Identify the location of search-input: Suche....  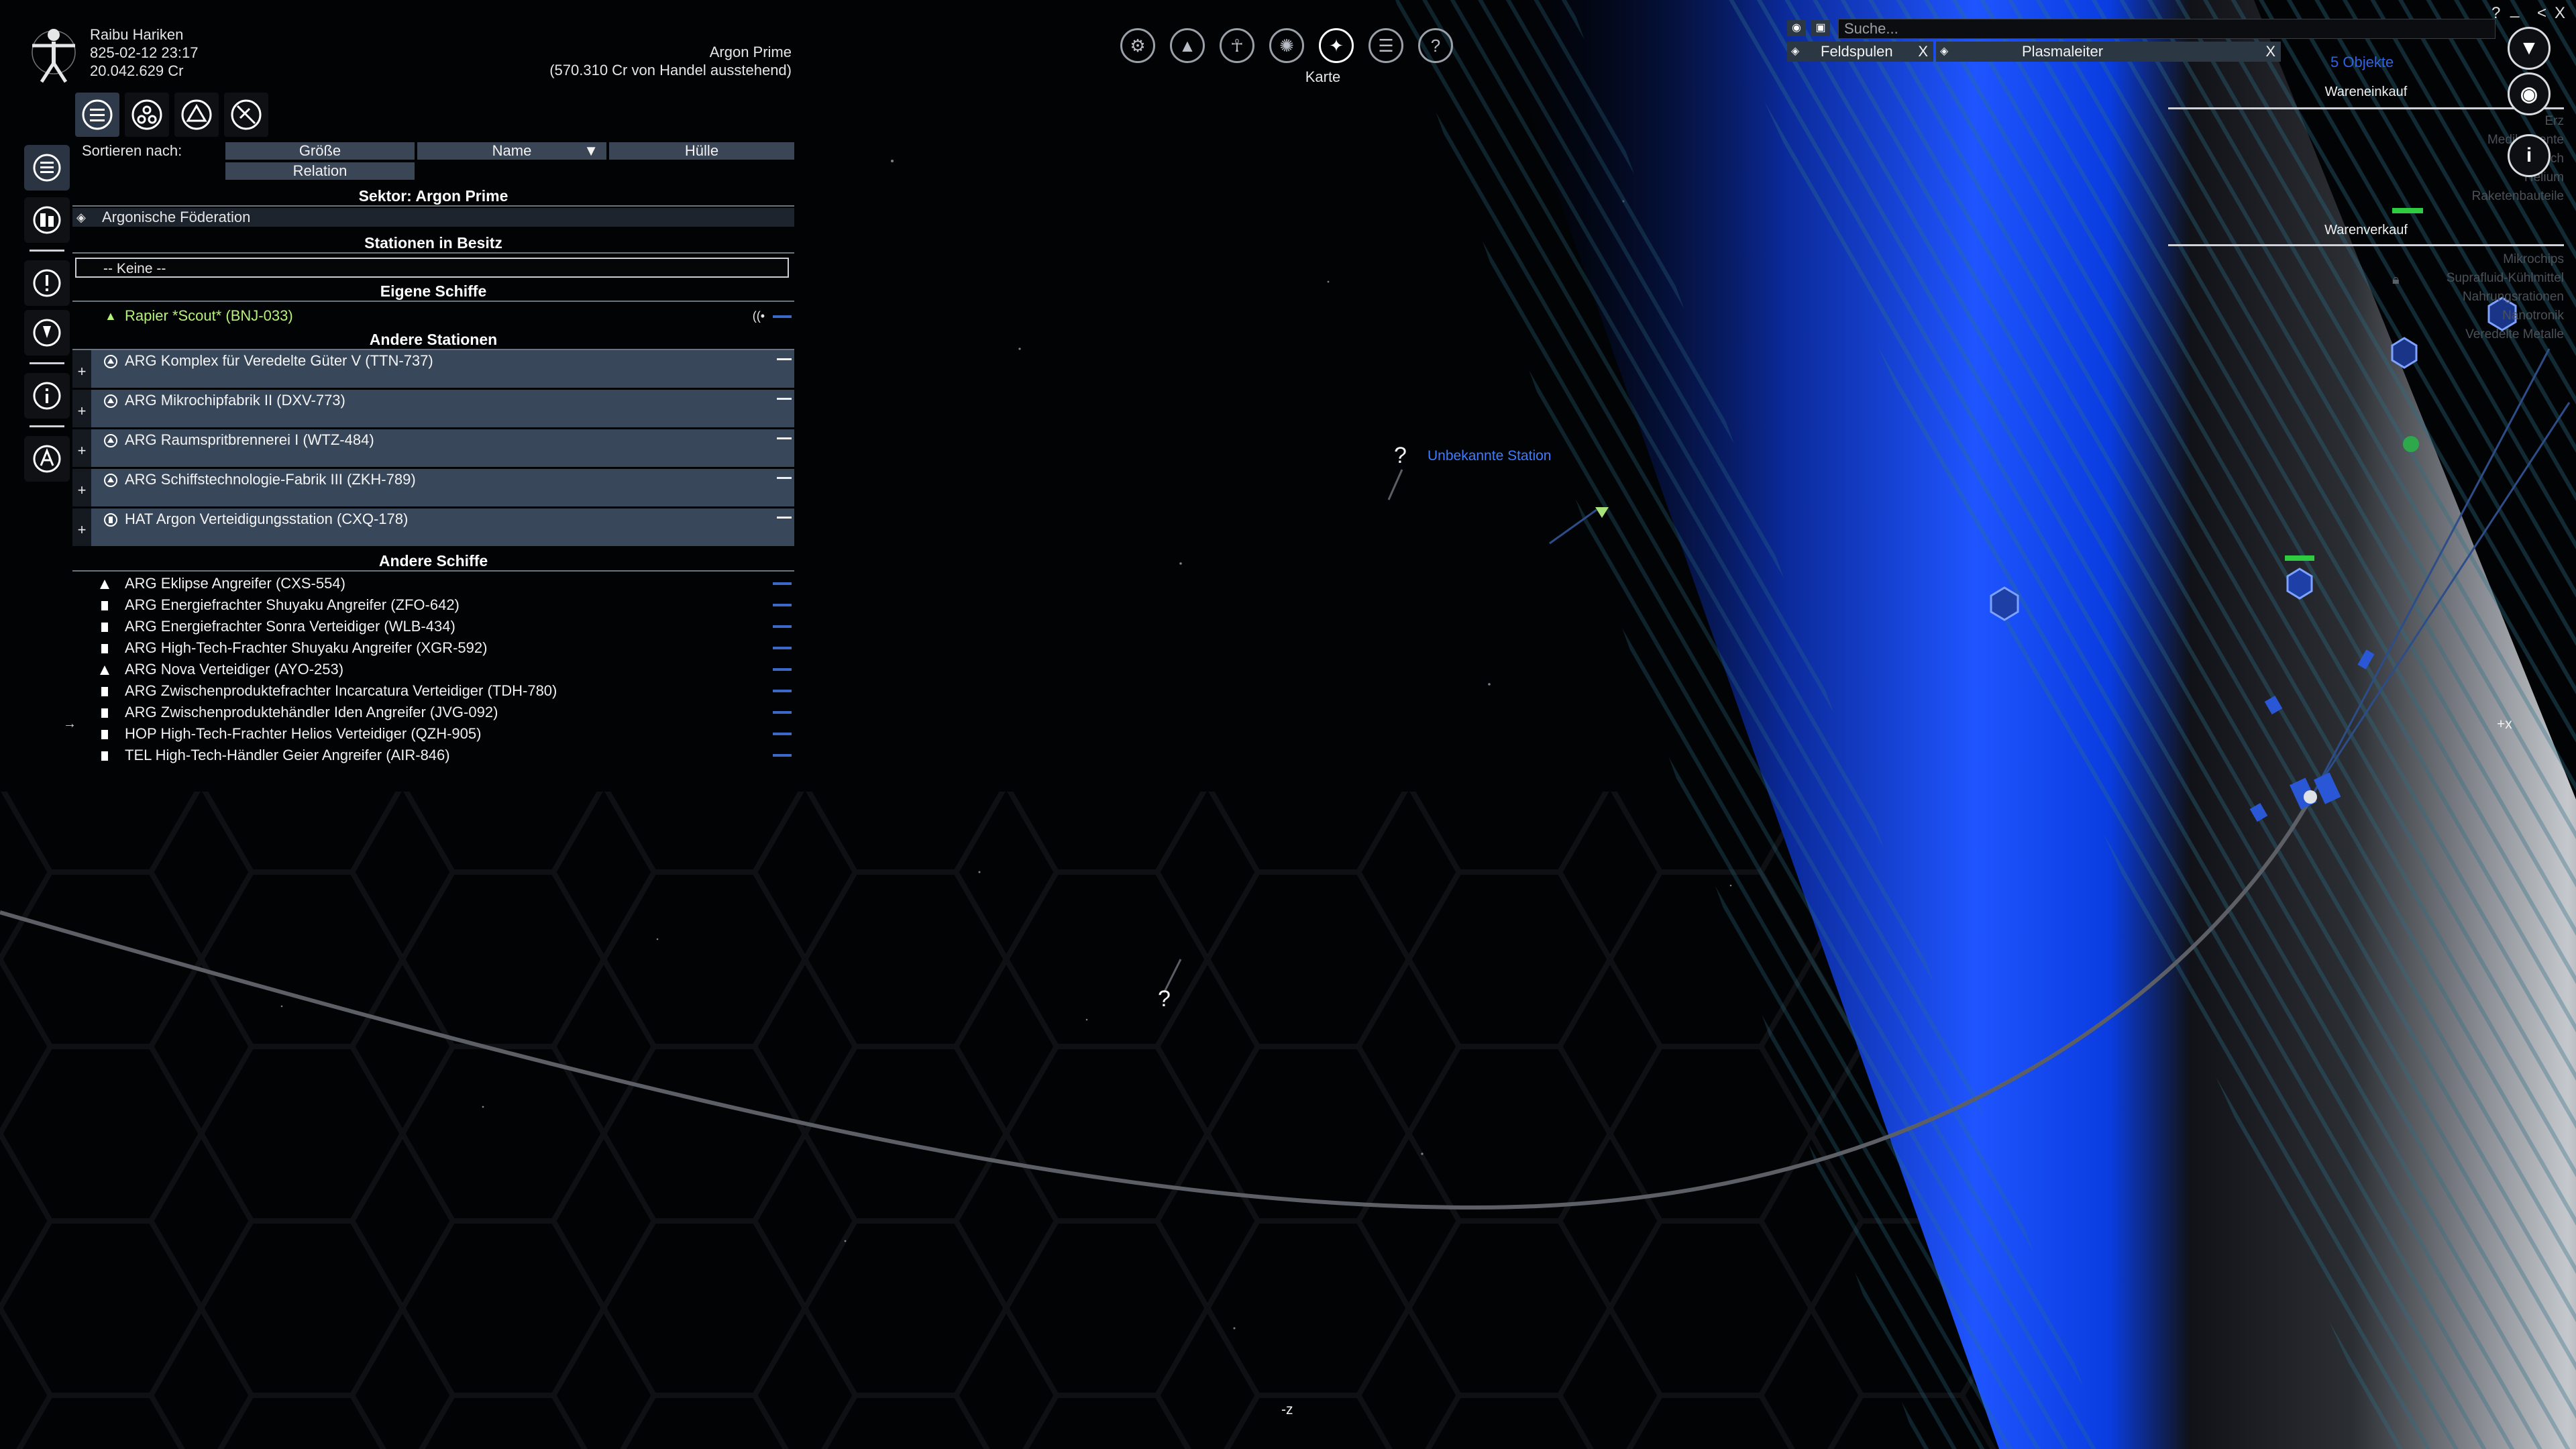
(2167, 29).